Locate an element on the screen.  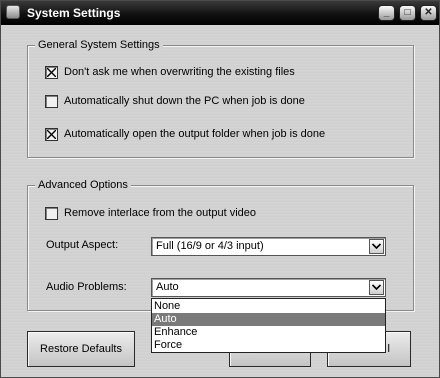
dropdown-option-force: Force is located at coordinates (268, 345).